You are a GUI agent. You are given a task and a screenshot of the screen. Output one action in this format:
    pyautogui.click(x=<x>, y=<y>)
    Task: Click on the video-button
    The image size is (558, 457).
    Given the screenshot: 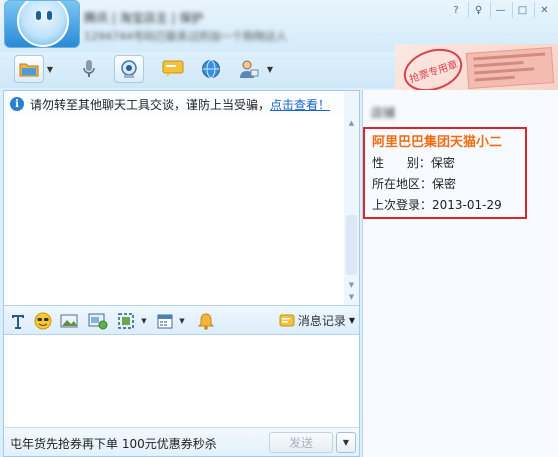 What is the action you would take?
    pyautogui.click(x=129, y=69)
    